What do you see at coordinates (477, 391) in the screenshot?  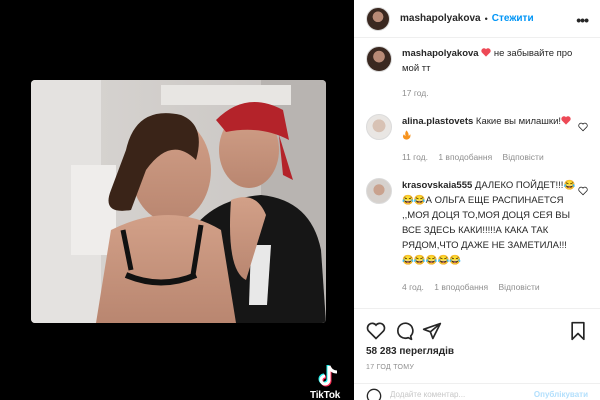 I see `add-comment-bar: Додайте коментар... Опублікувати` at bounding box center [477, 391].